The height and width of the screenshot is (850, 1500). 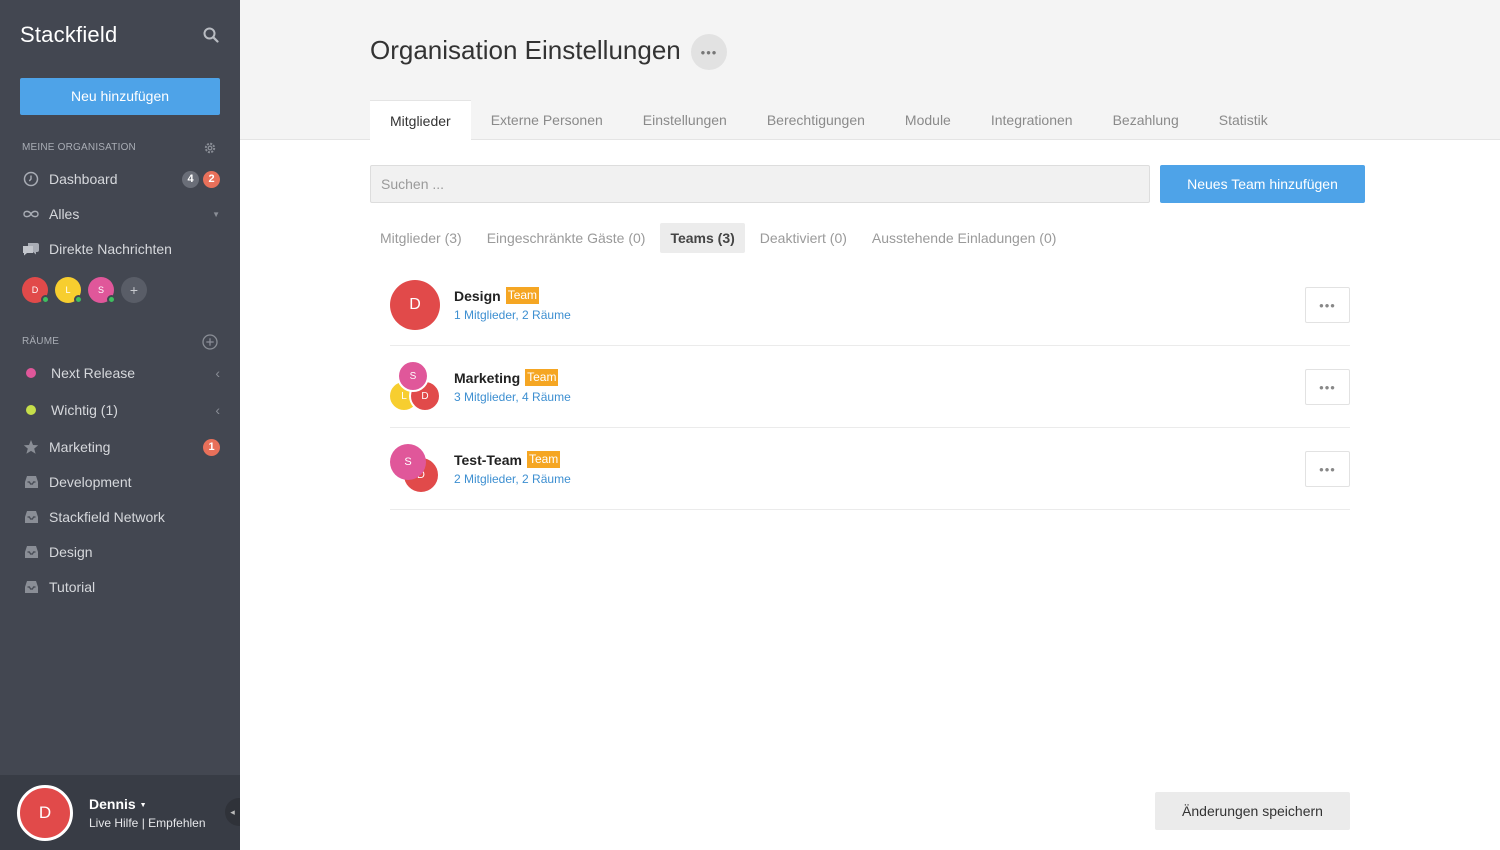 I want to click on sidebar-item-wichtig: Wichtig (1) ‹, so click(x=122, y=410).